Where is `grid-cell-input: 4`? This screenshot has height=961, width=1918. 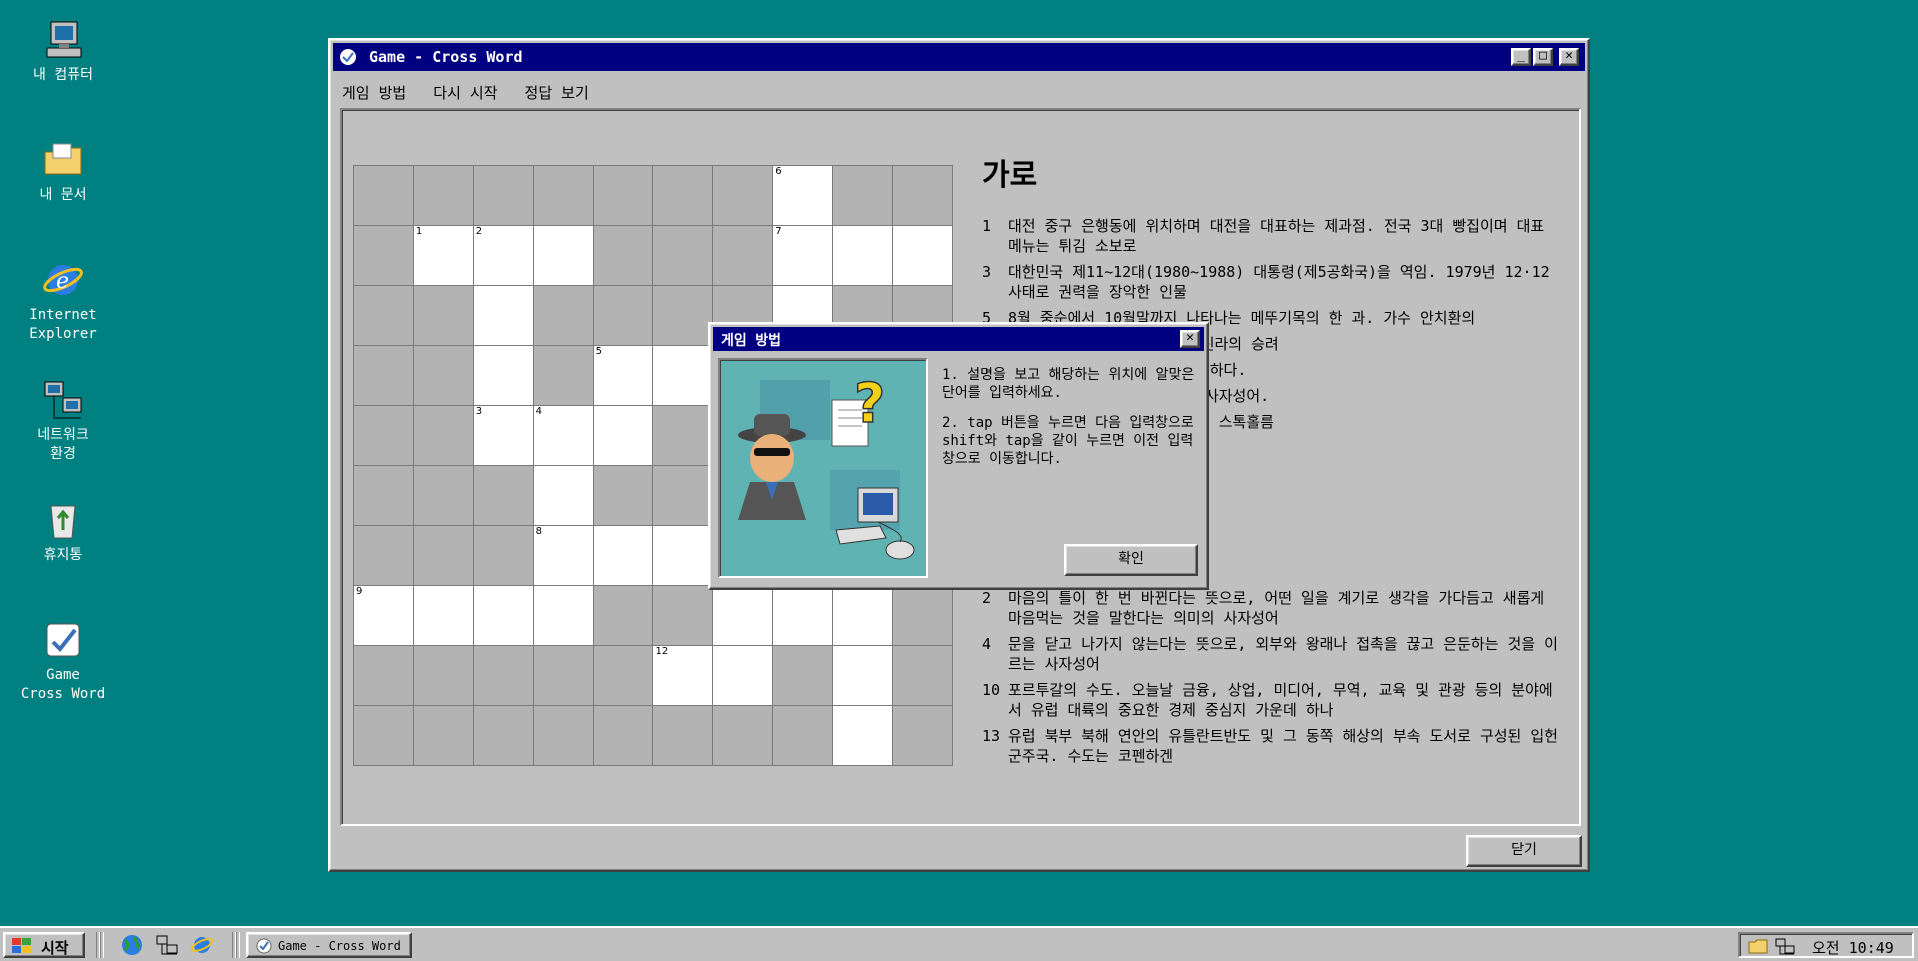 grid-cell-input: 4 is located at coordinates (563, 435).